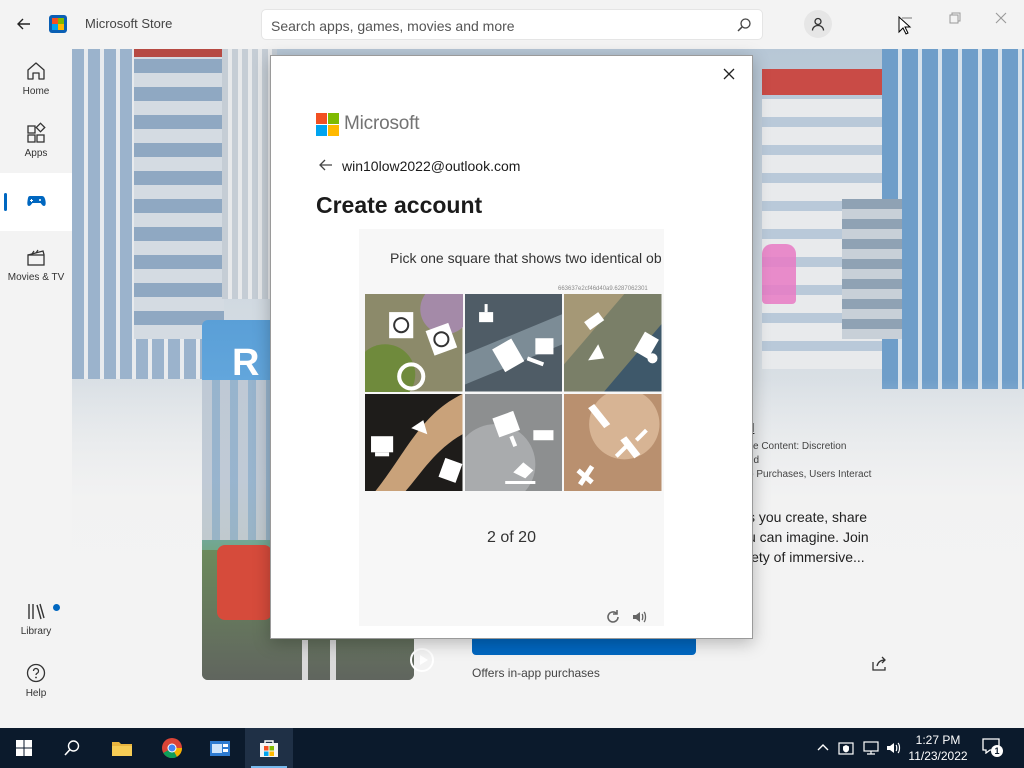  Describe the element at coordinates (938, 756) in the screenshot. I see `clock-date: 11/23/2022` at that location.